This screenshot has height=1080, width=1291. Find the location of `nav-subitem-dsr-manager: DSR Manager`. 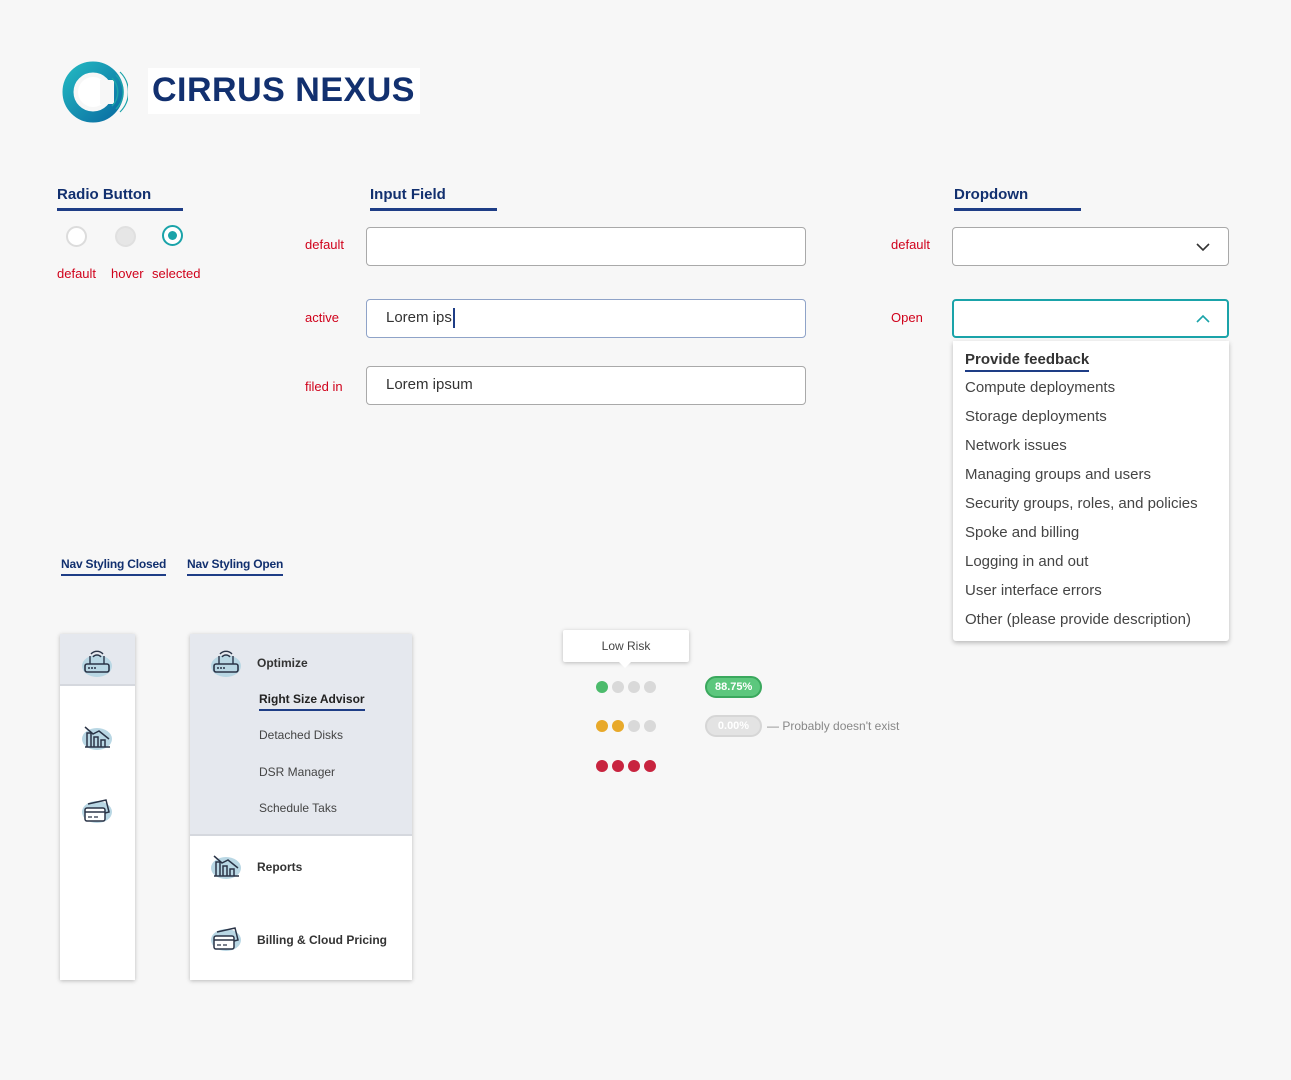

nav-subitem-dsr-manager: DSR Manager is located at coordinates (297, 772).